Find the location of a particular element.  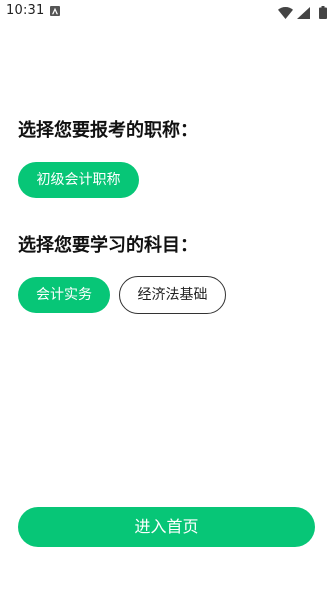

title-option-chip: 初级会计职称 is located at coordinates (78, 180).